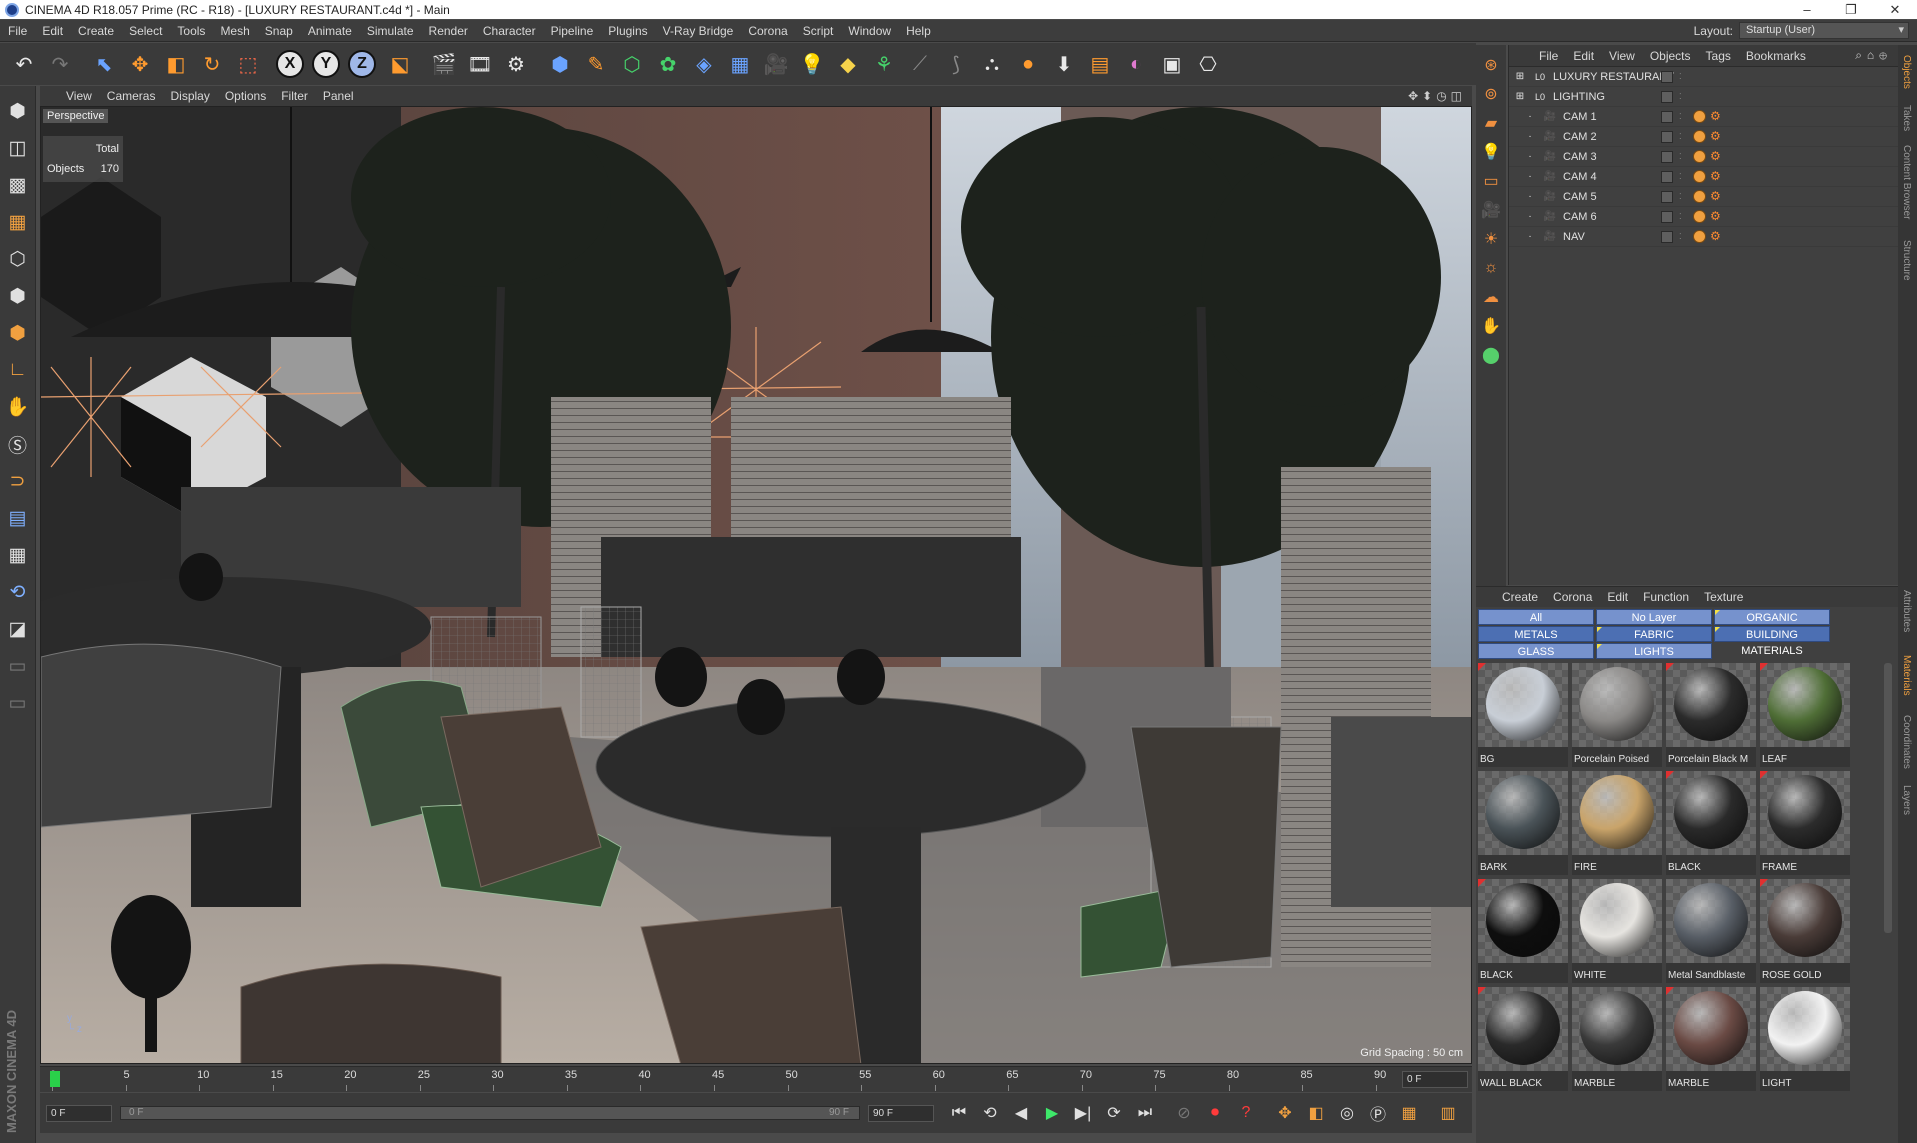  Describe the element at coordinates (1906, 611) in the screenshot. I see `side-tab: Attributes` at that location.